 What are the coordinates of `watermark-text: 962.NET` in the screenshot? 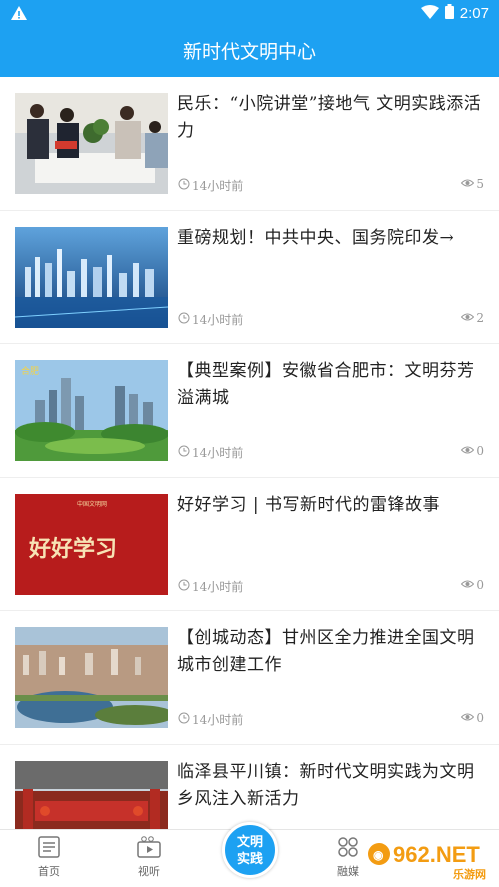 It's located at (436, 854).